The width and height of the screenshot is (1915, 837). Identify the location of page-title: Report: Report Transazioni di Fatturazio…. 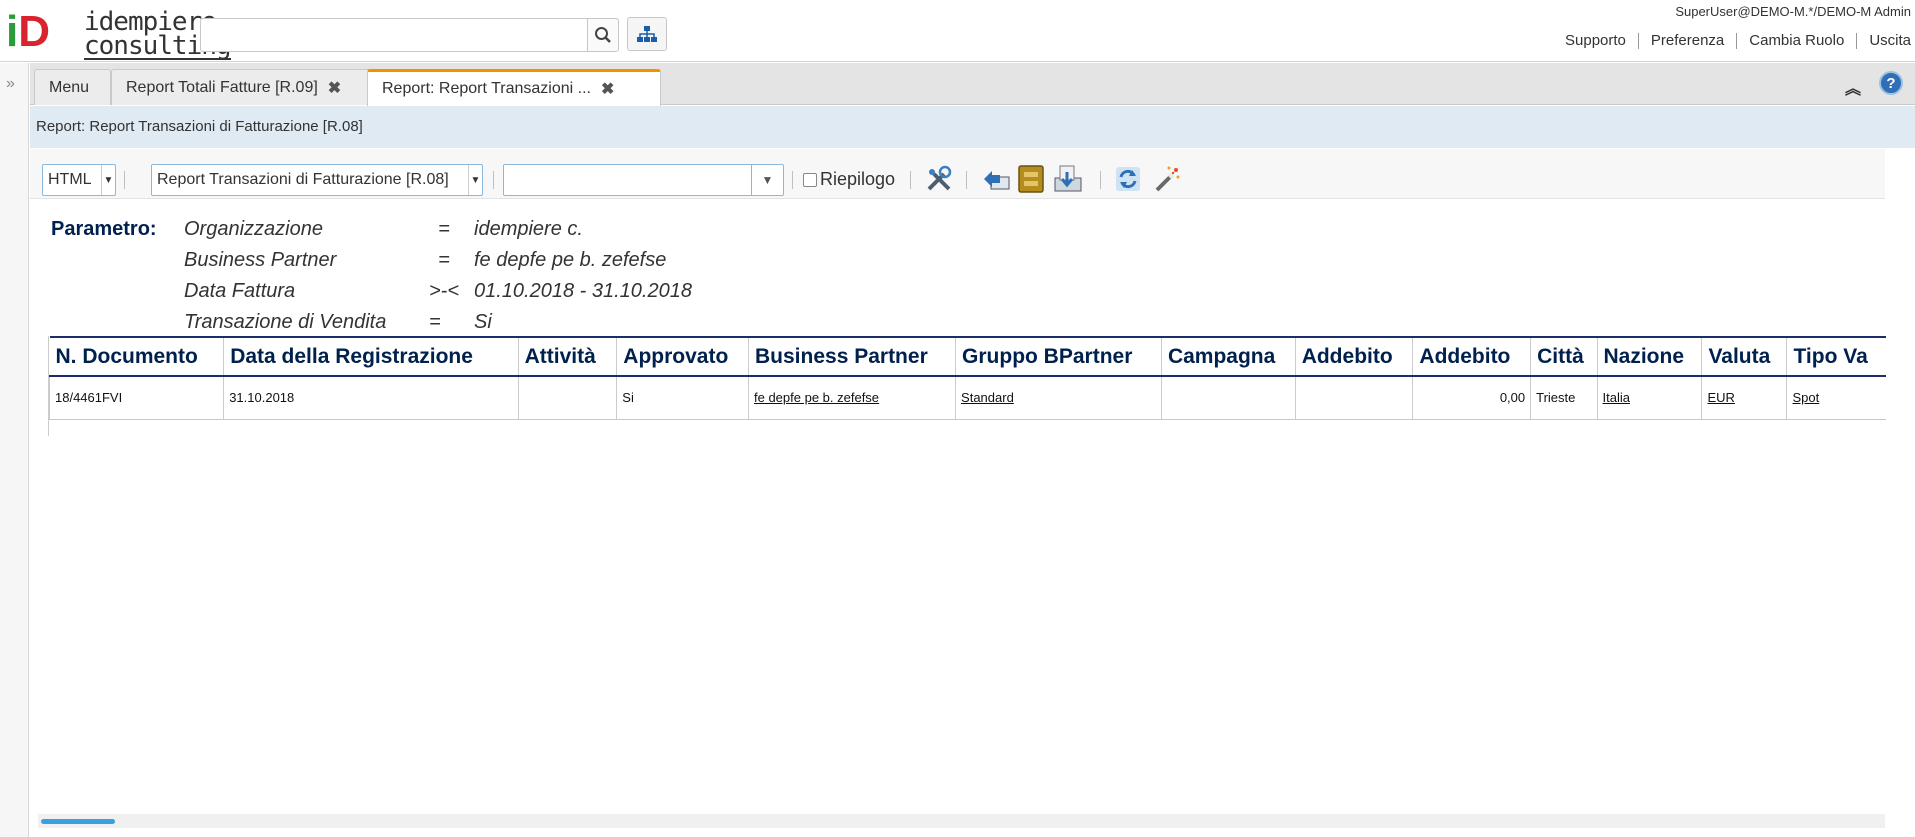
(972, 127).